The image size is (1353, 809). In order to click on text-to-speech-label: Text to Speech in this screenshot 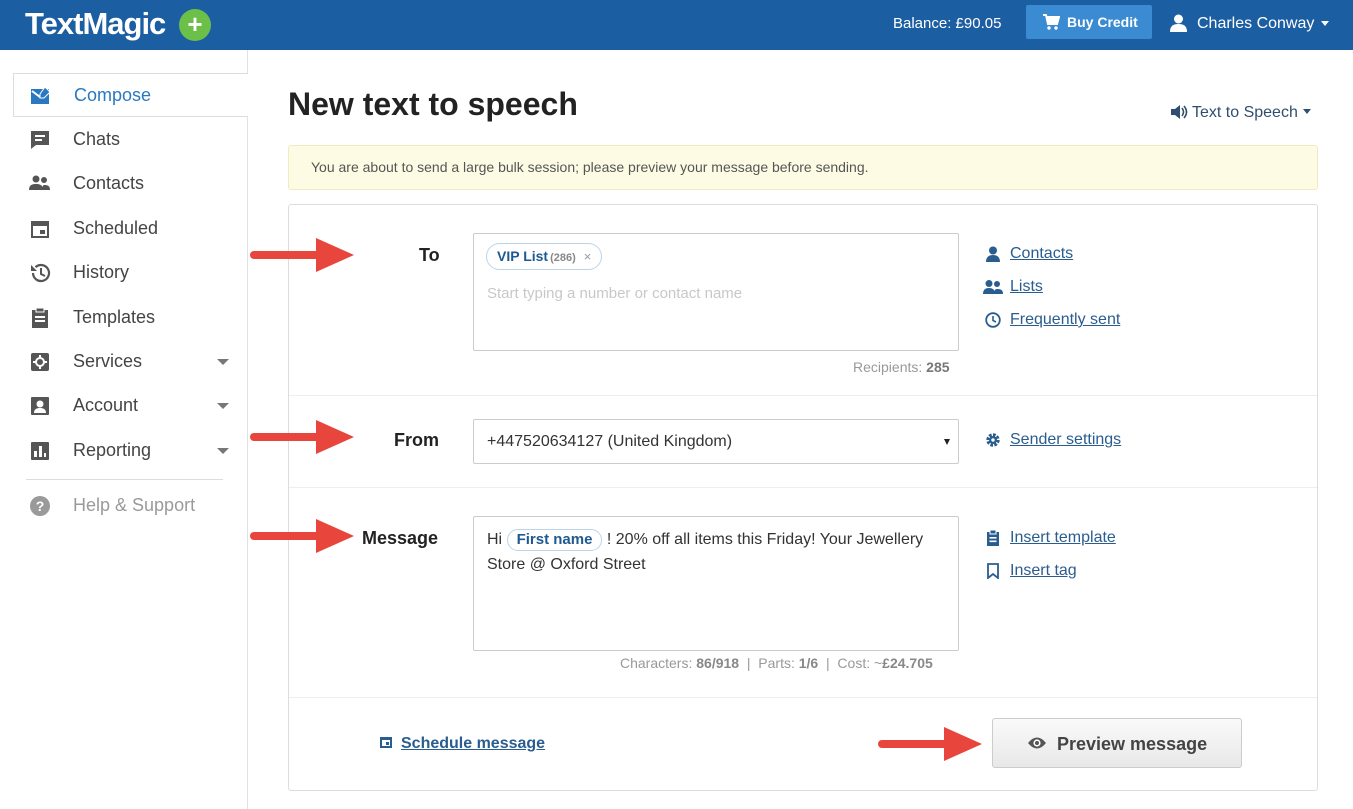, I will do `click(1245, 112)`.